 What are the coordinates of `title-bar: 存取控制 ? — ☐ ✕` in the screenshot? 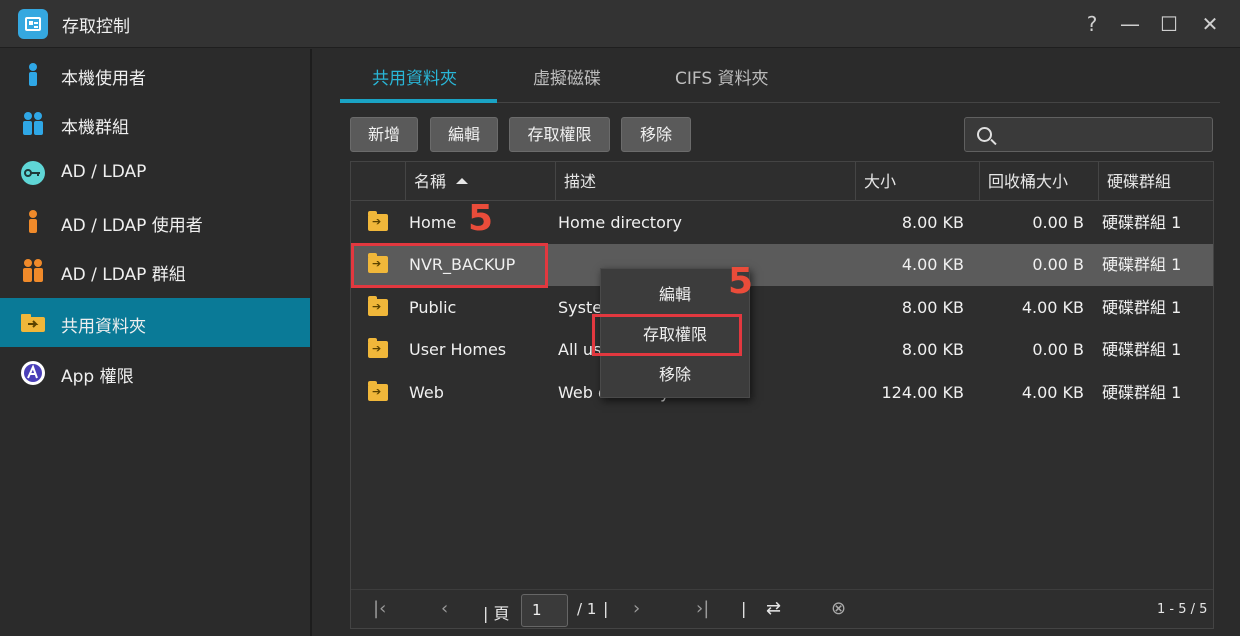 It's located at (620, 24).